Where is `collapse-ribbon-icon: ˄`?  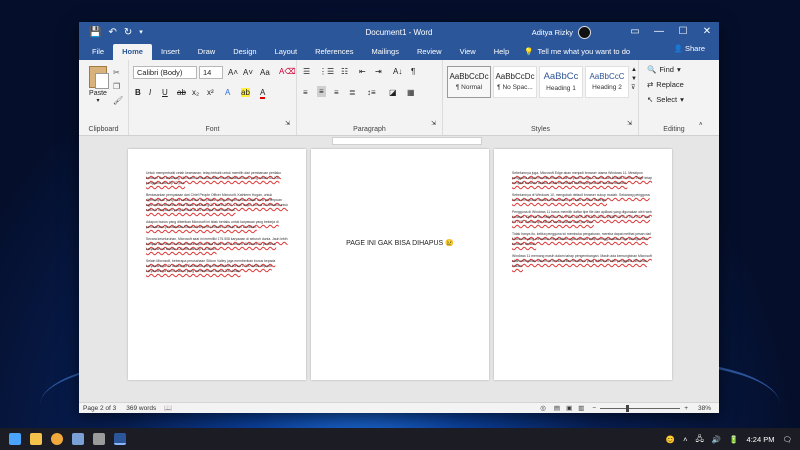 collapse-ribbon-icon: ˄ is located at coordinates (701, 125).